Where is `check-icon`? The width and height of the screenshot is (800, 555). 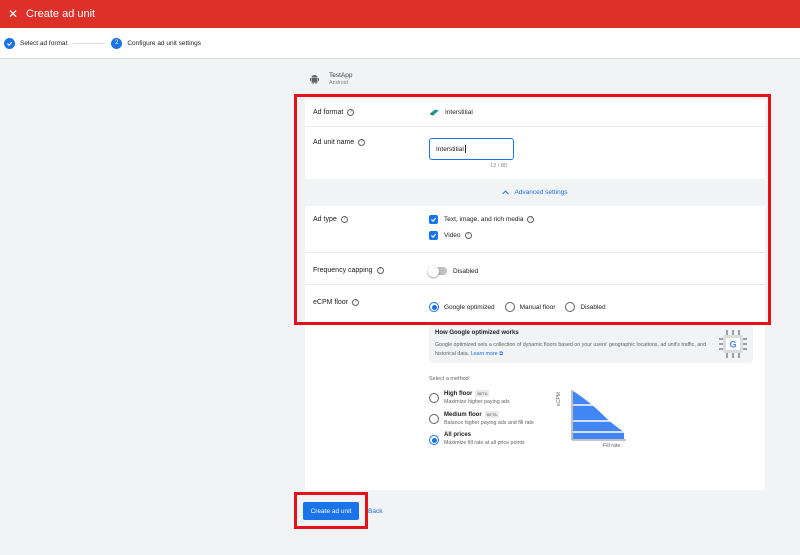 check-icon is located at coordinates (9, 43).